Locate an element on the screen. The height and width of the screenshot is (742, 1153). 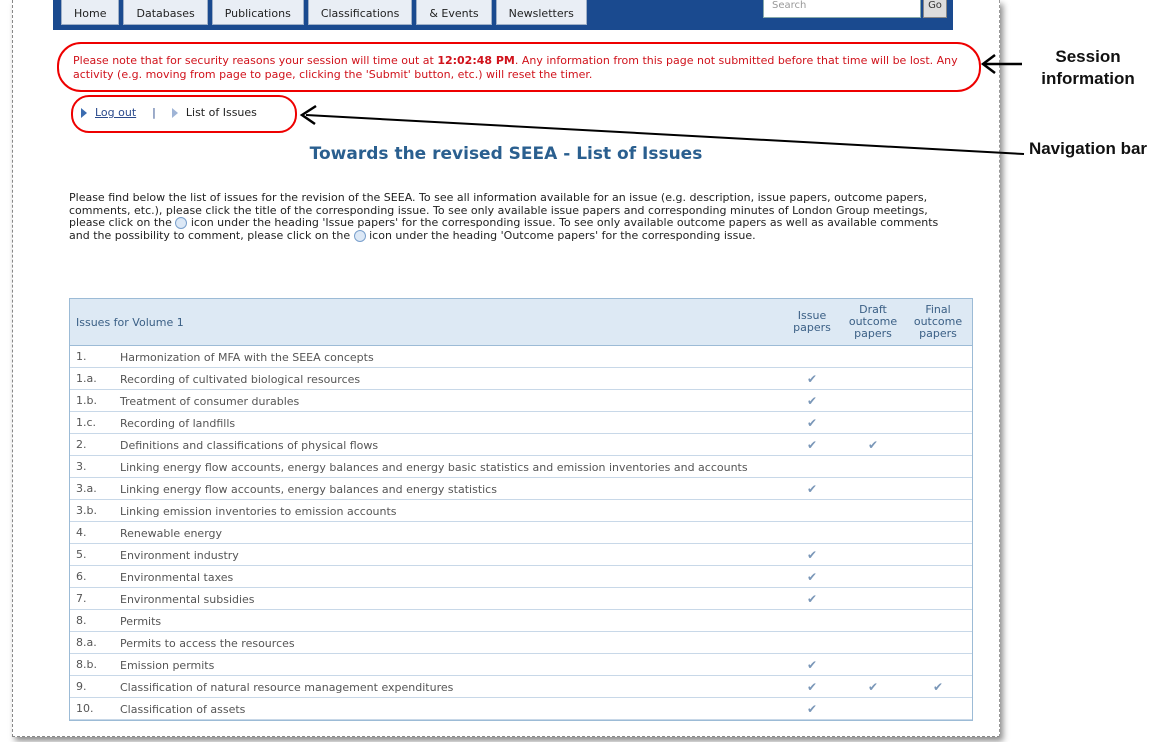
navigation-bar-label: Navigation bar is located at coordinates (1088, 148).